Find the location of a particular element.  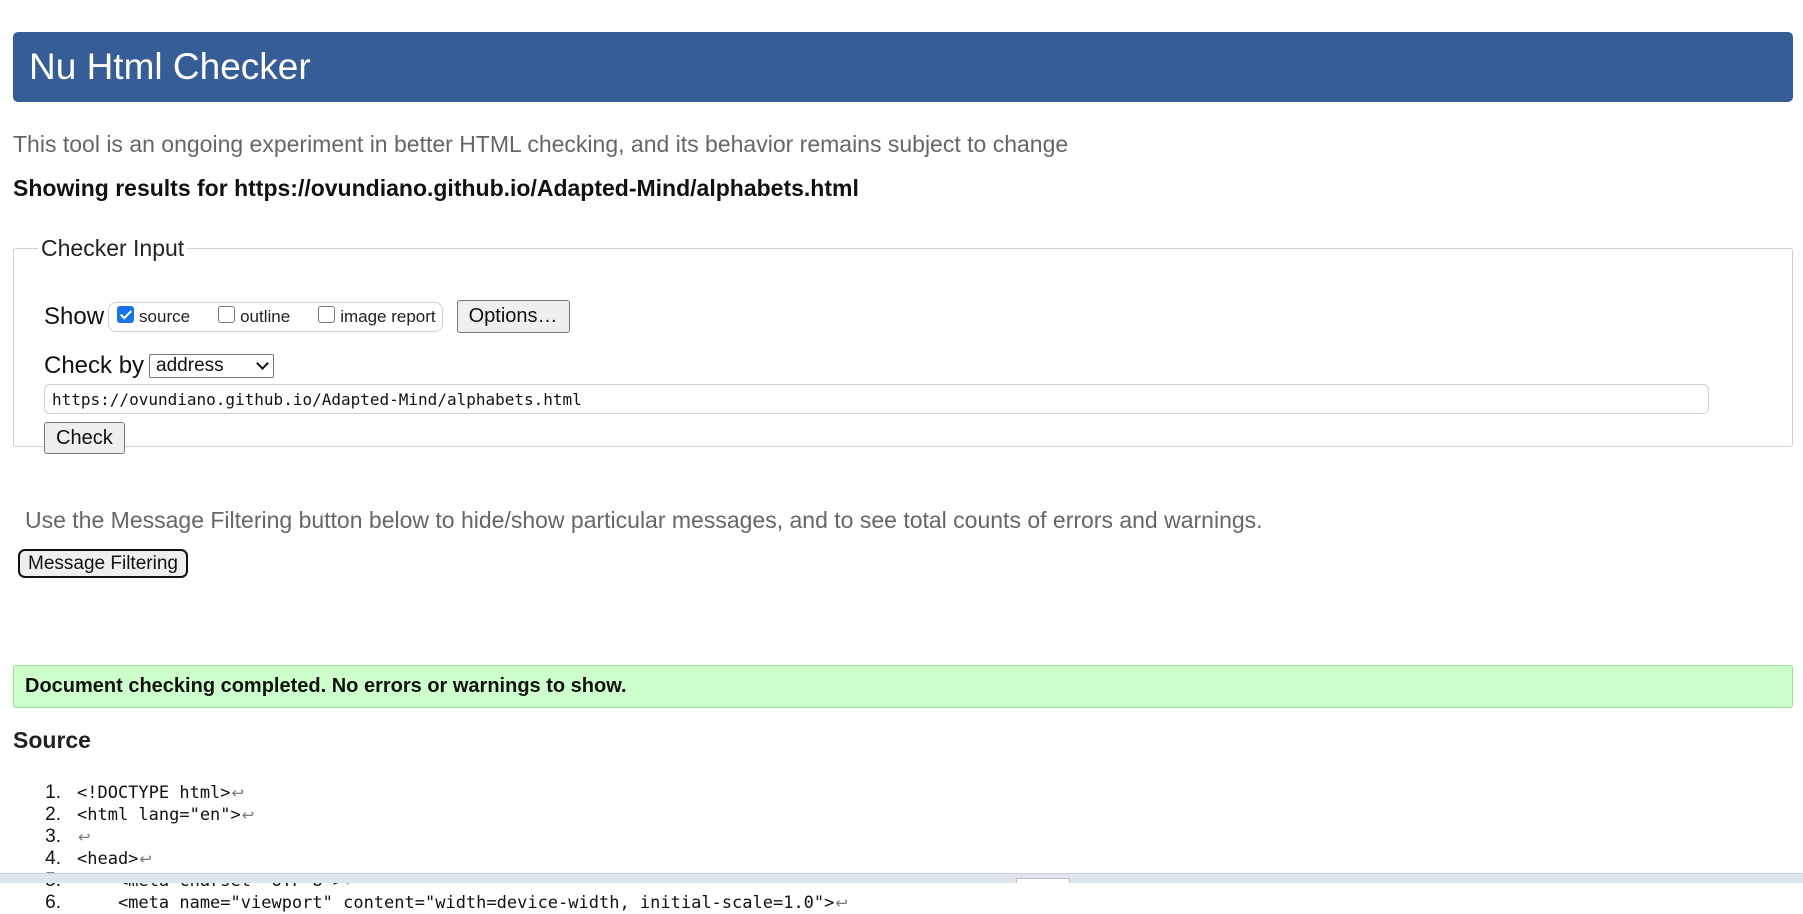

check-by-select: address is located at coordinates (212, 366).